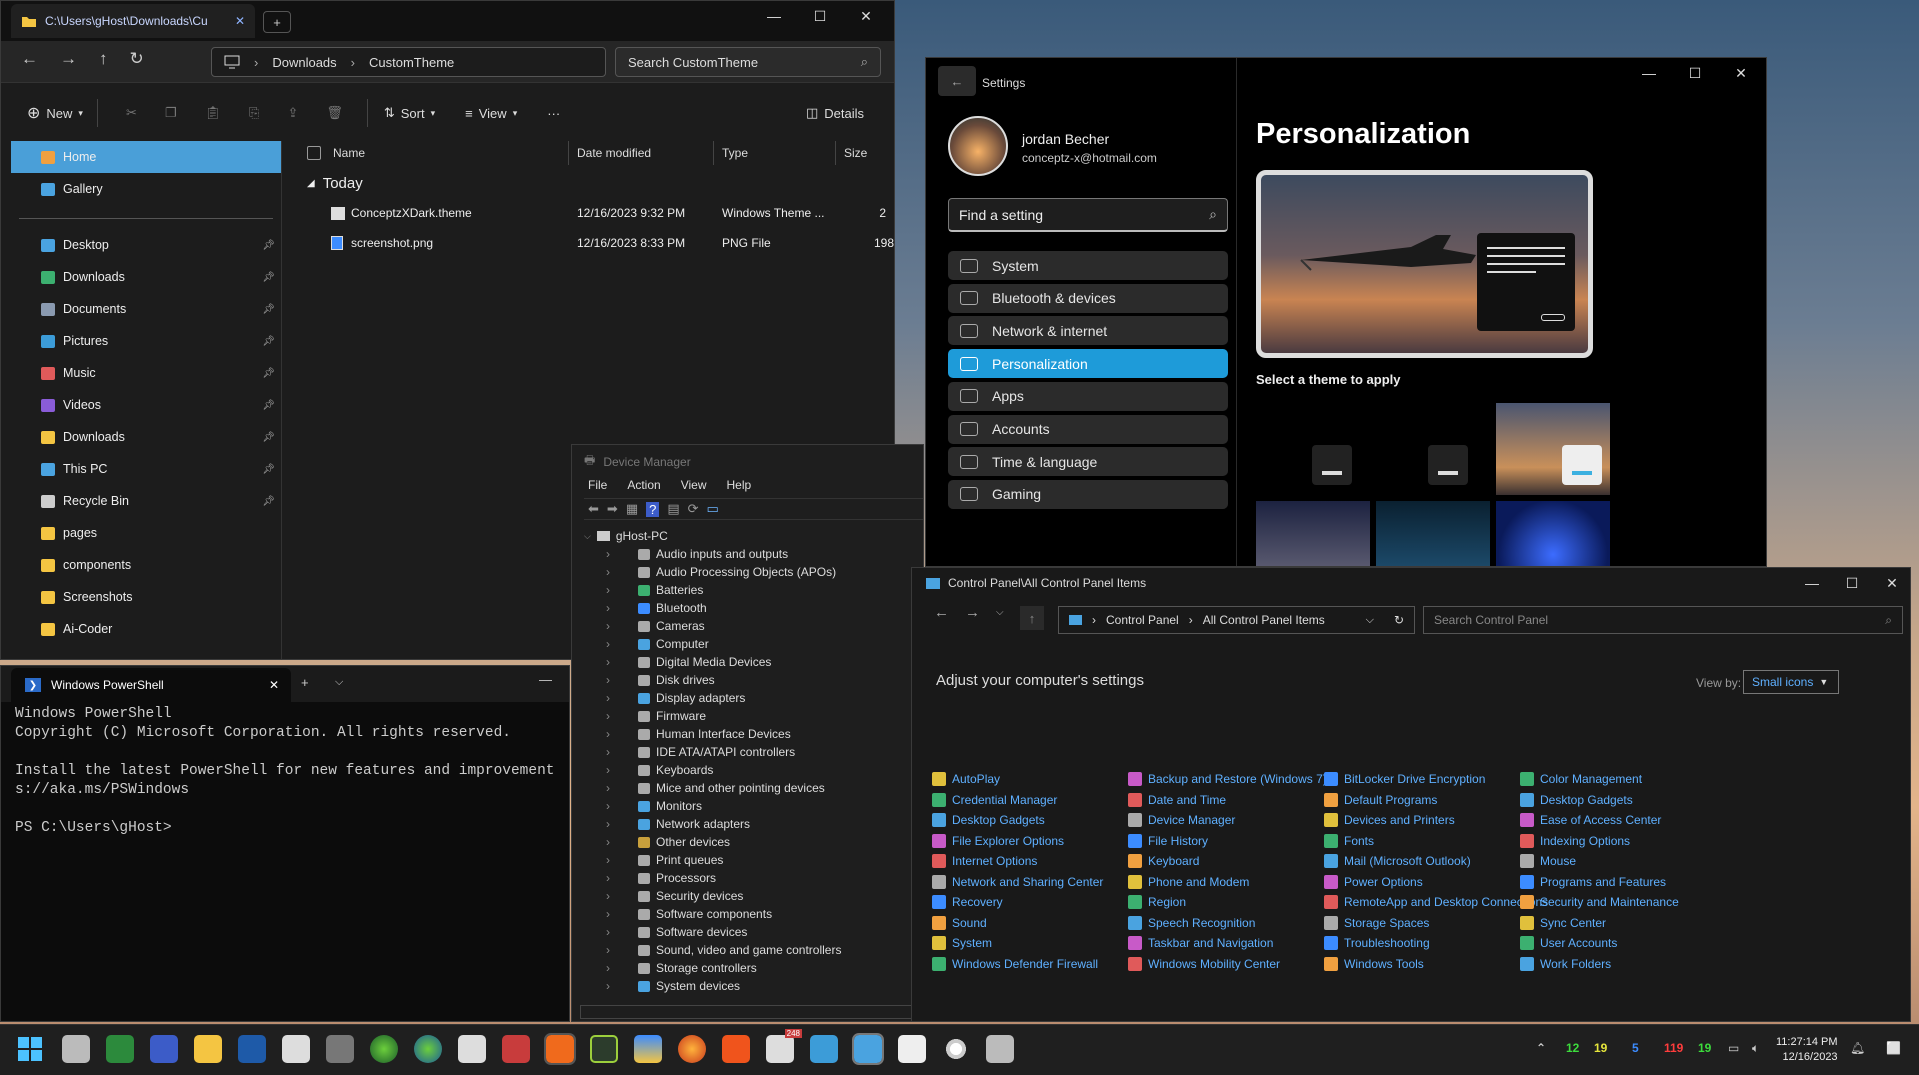  Describe the element at coordinates (984, 861) in the screenshot. I see `cp-item: Internet Options` at that location.